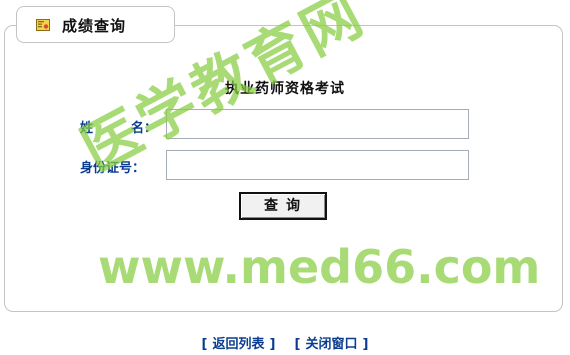  Describe the element at coordinates (285, 342) in the screenshot. I see `footer-links: [返回列表] [关闭窗口]` at that location.